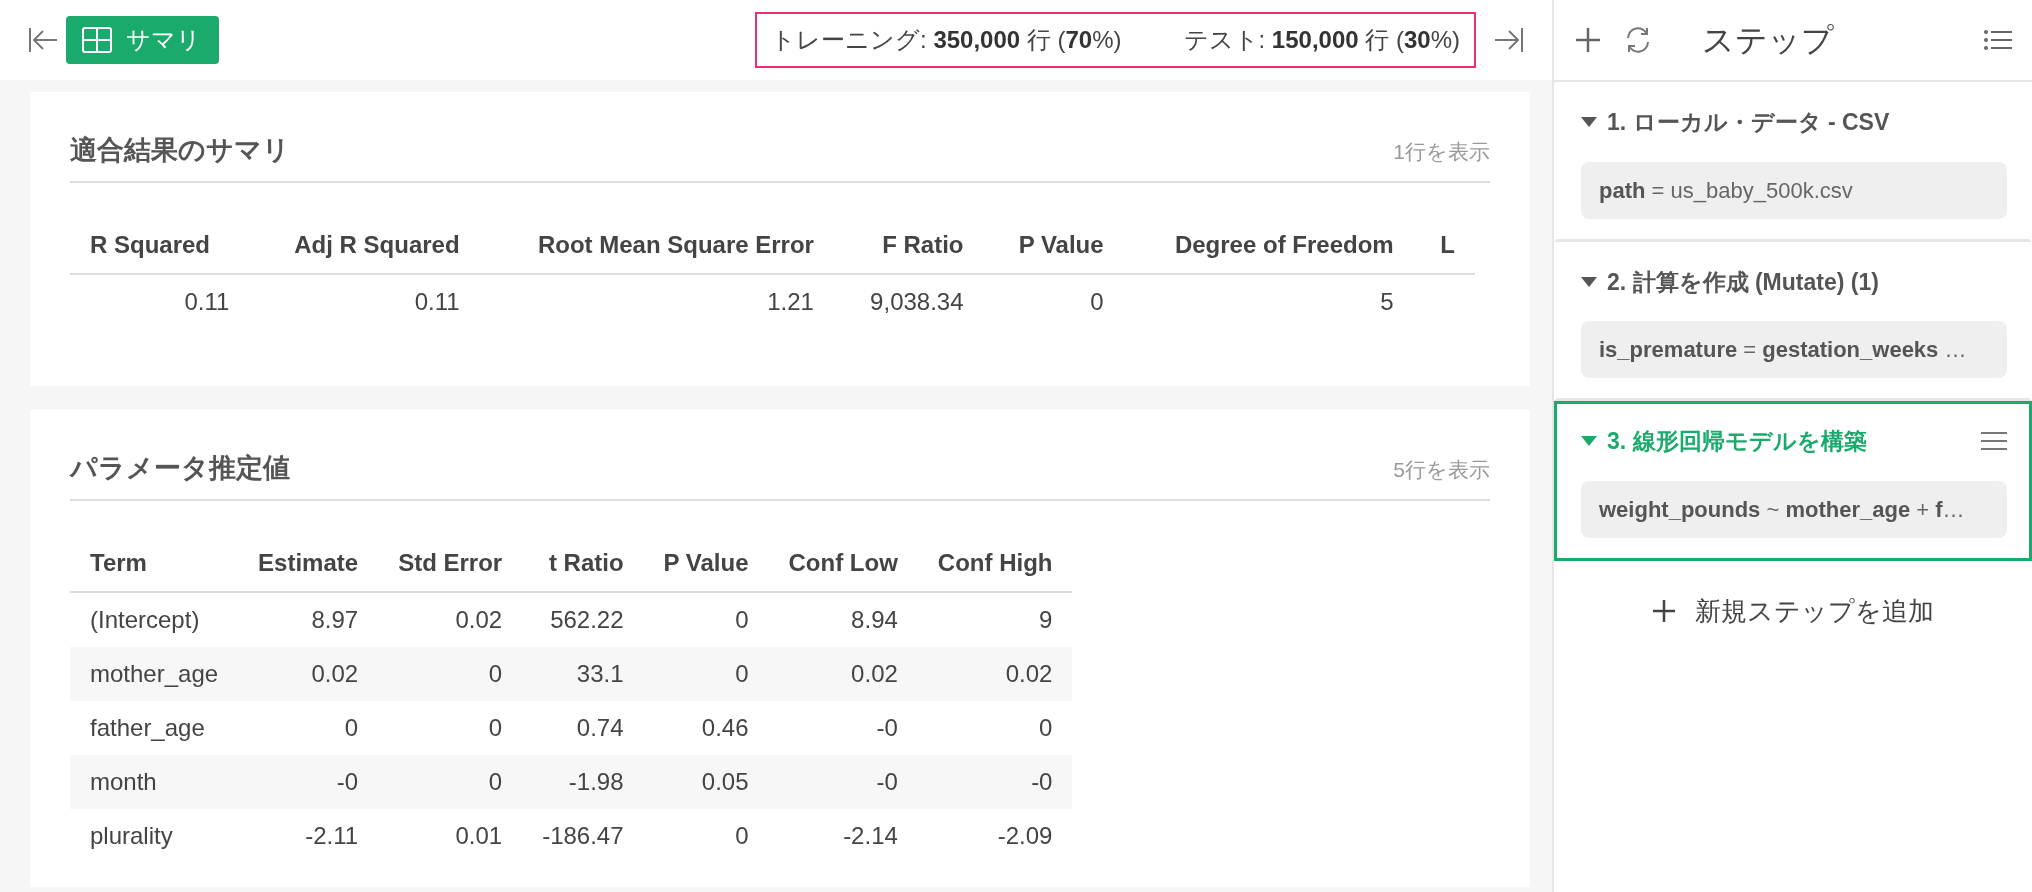  I want to click on expand-right-icon, so click(1509, 40).